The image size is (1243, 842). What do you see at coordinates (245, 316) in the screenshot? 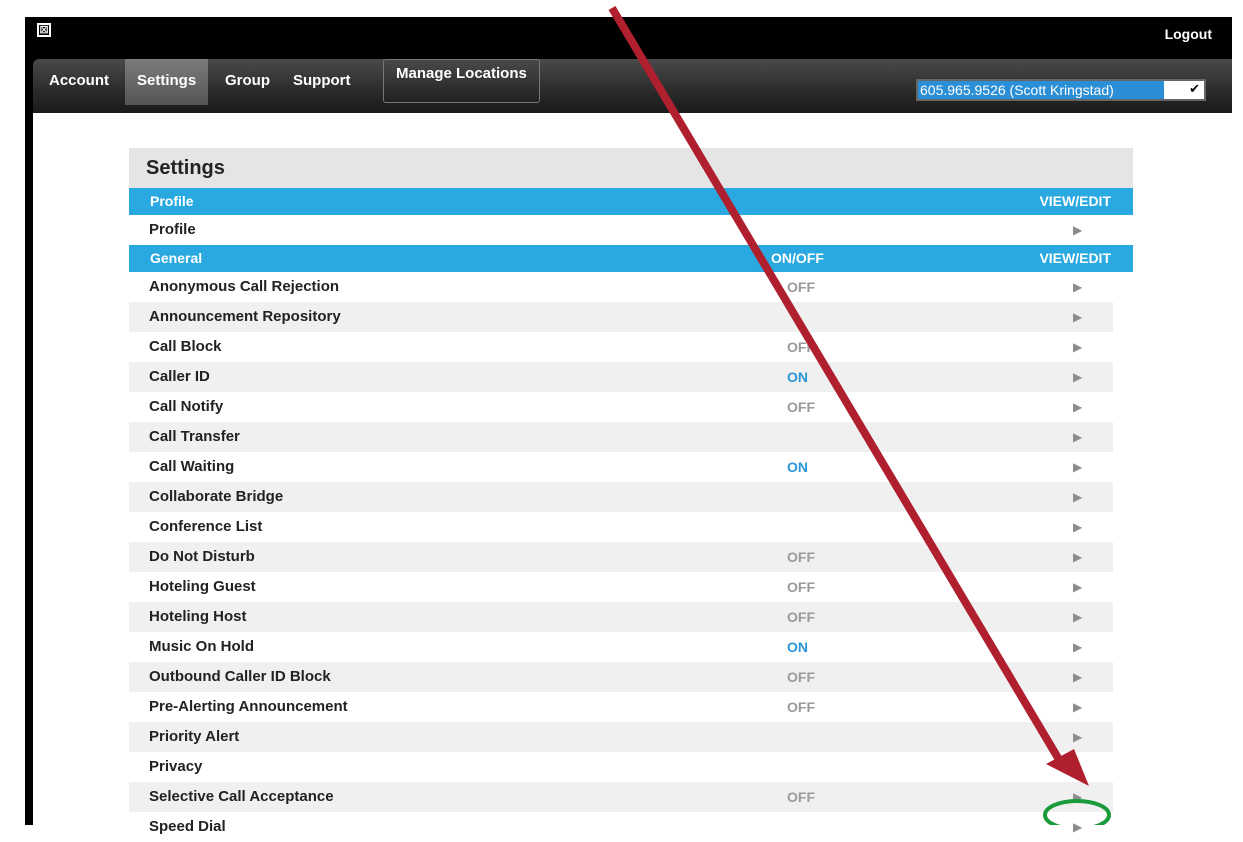
I see `row-label: Announcement Repository` at bounding box center [245, 316].